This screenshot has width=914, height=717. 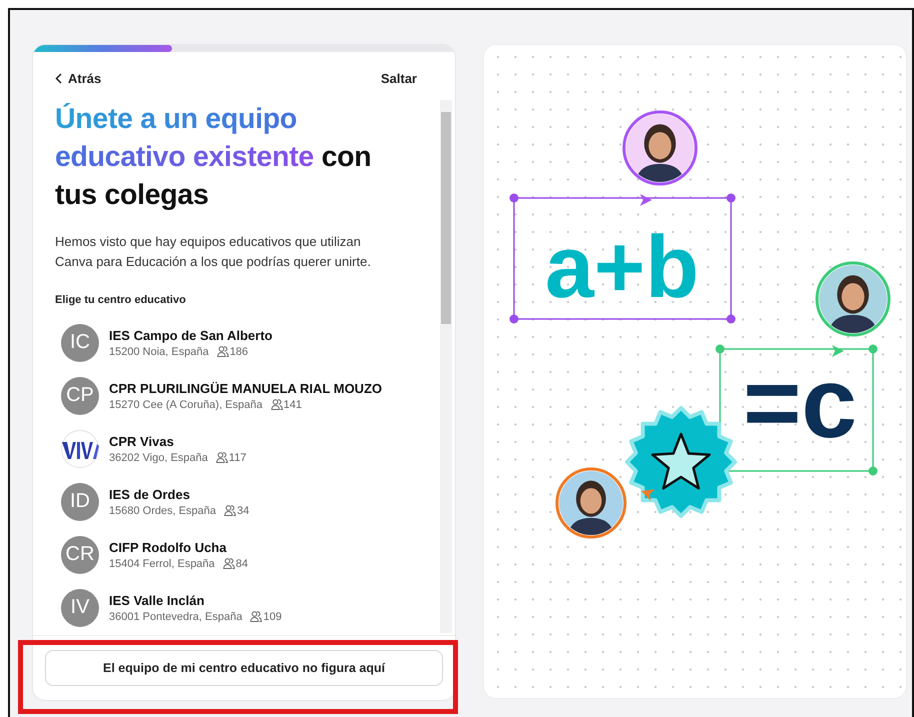 I want to click on selection-frame, so click(x=796, y=410).